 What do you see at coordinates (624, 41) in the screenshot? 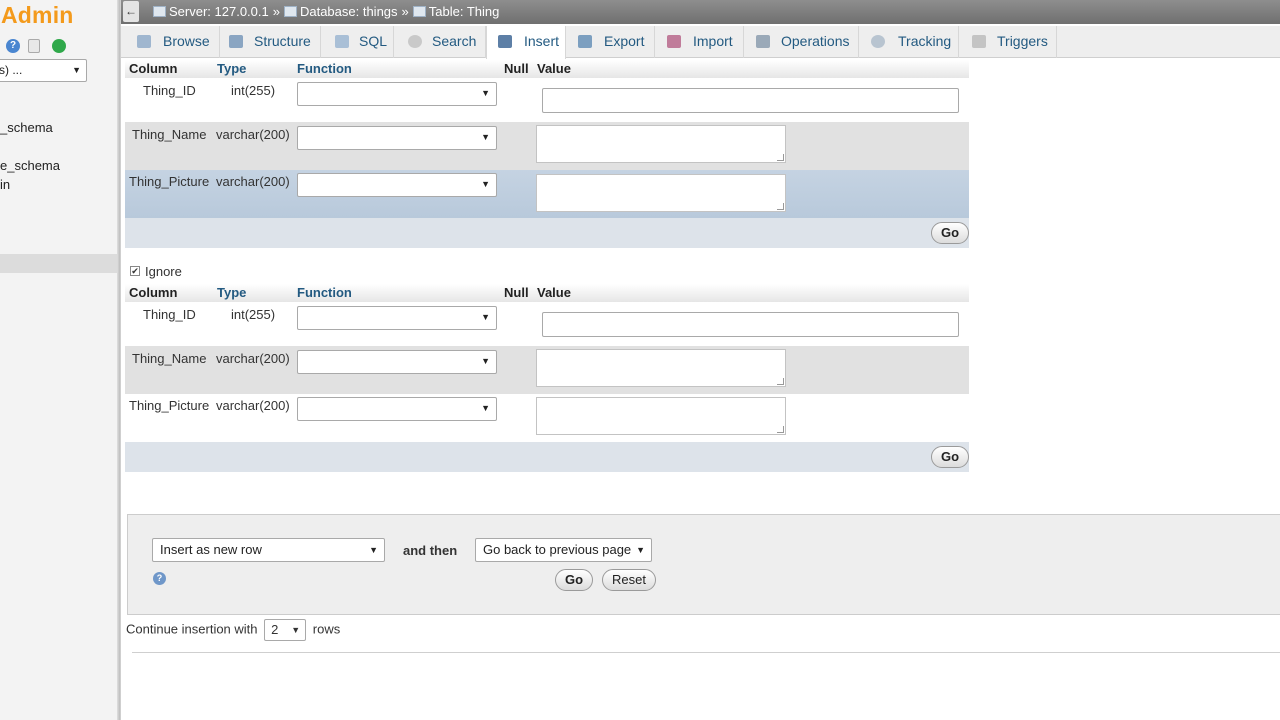
I see `tab-label: Export` at bounding box center [624, 41].